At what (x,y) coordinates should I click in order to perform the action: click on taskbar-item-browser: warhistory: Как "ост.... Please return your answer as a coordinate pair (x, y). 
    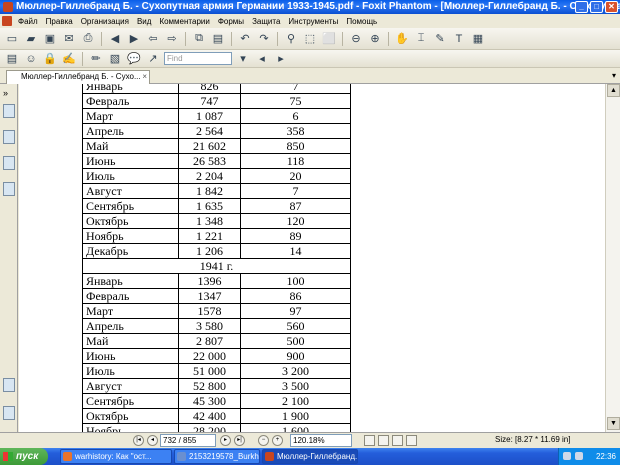
    Looking at the image, I should click on (116, 456).